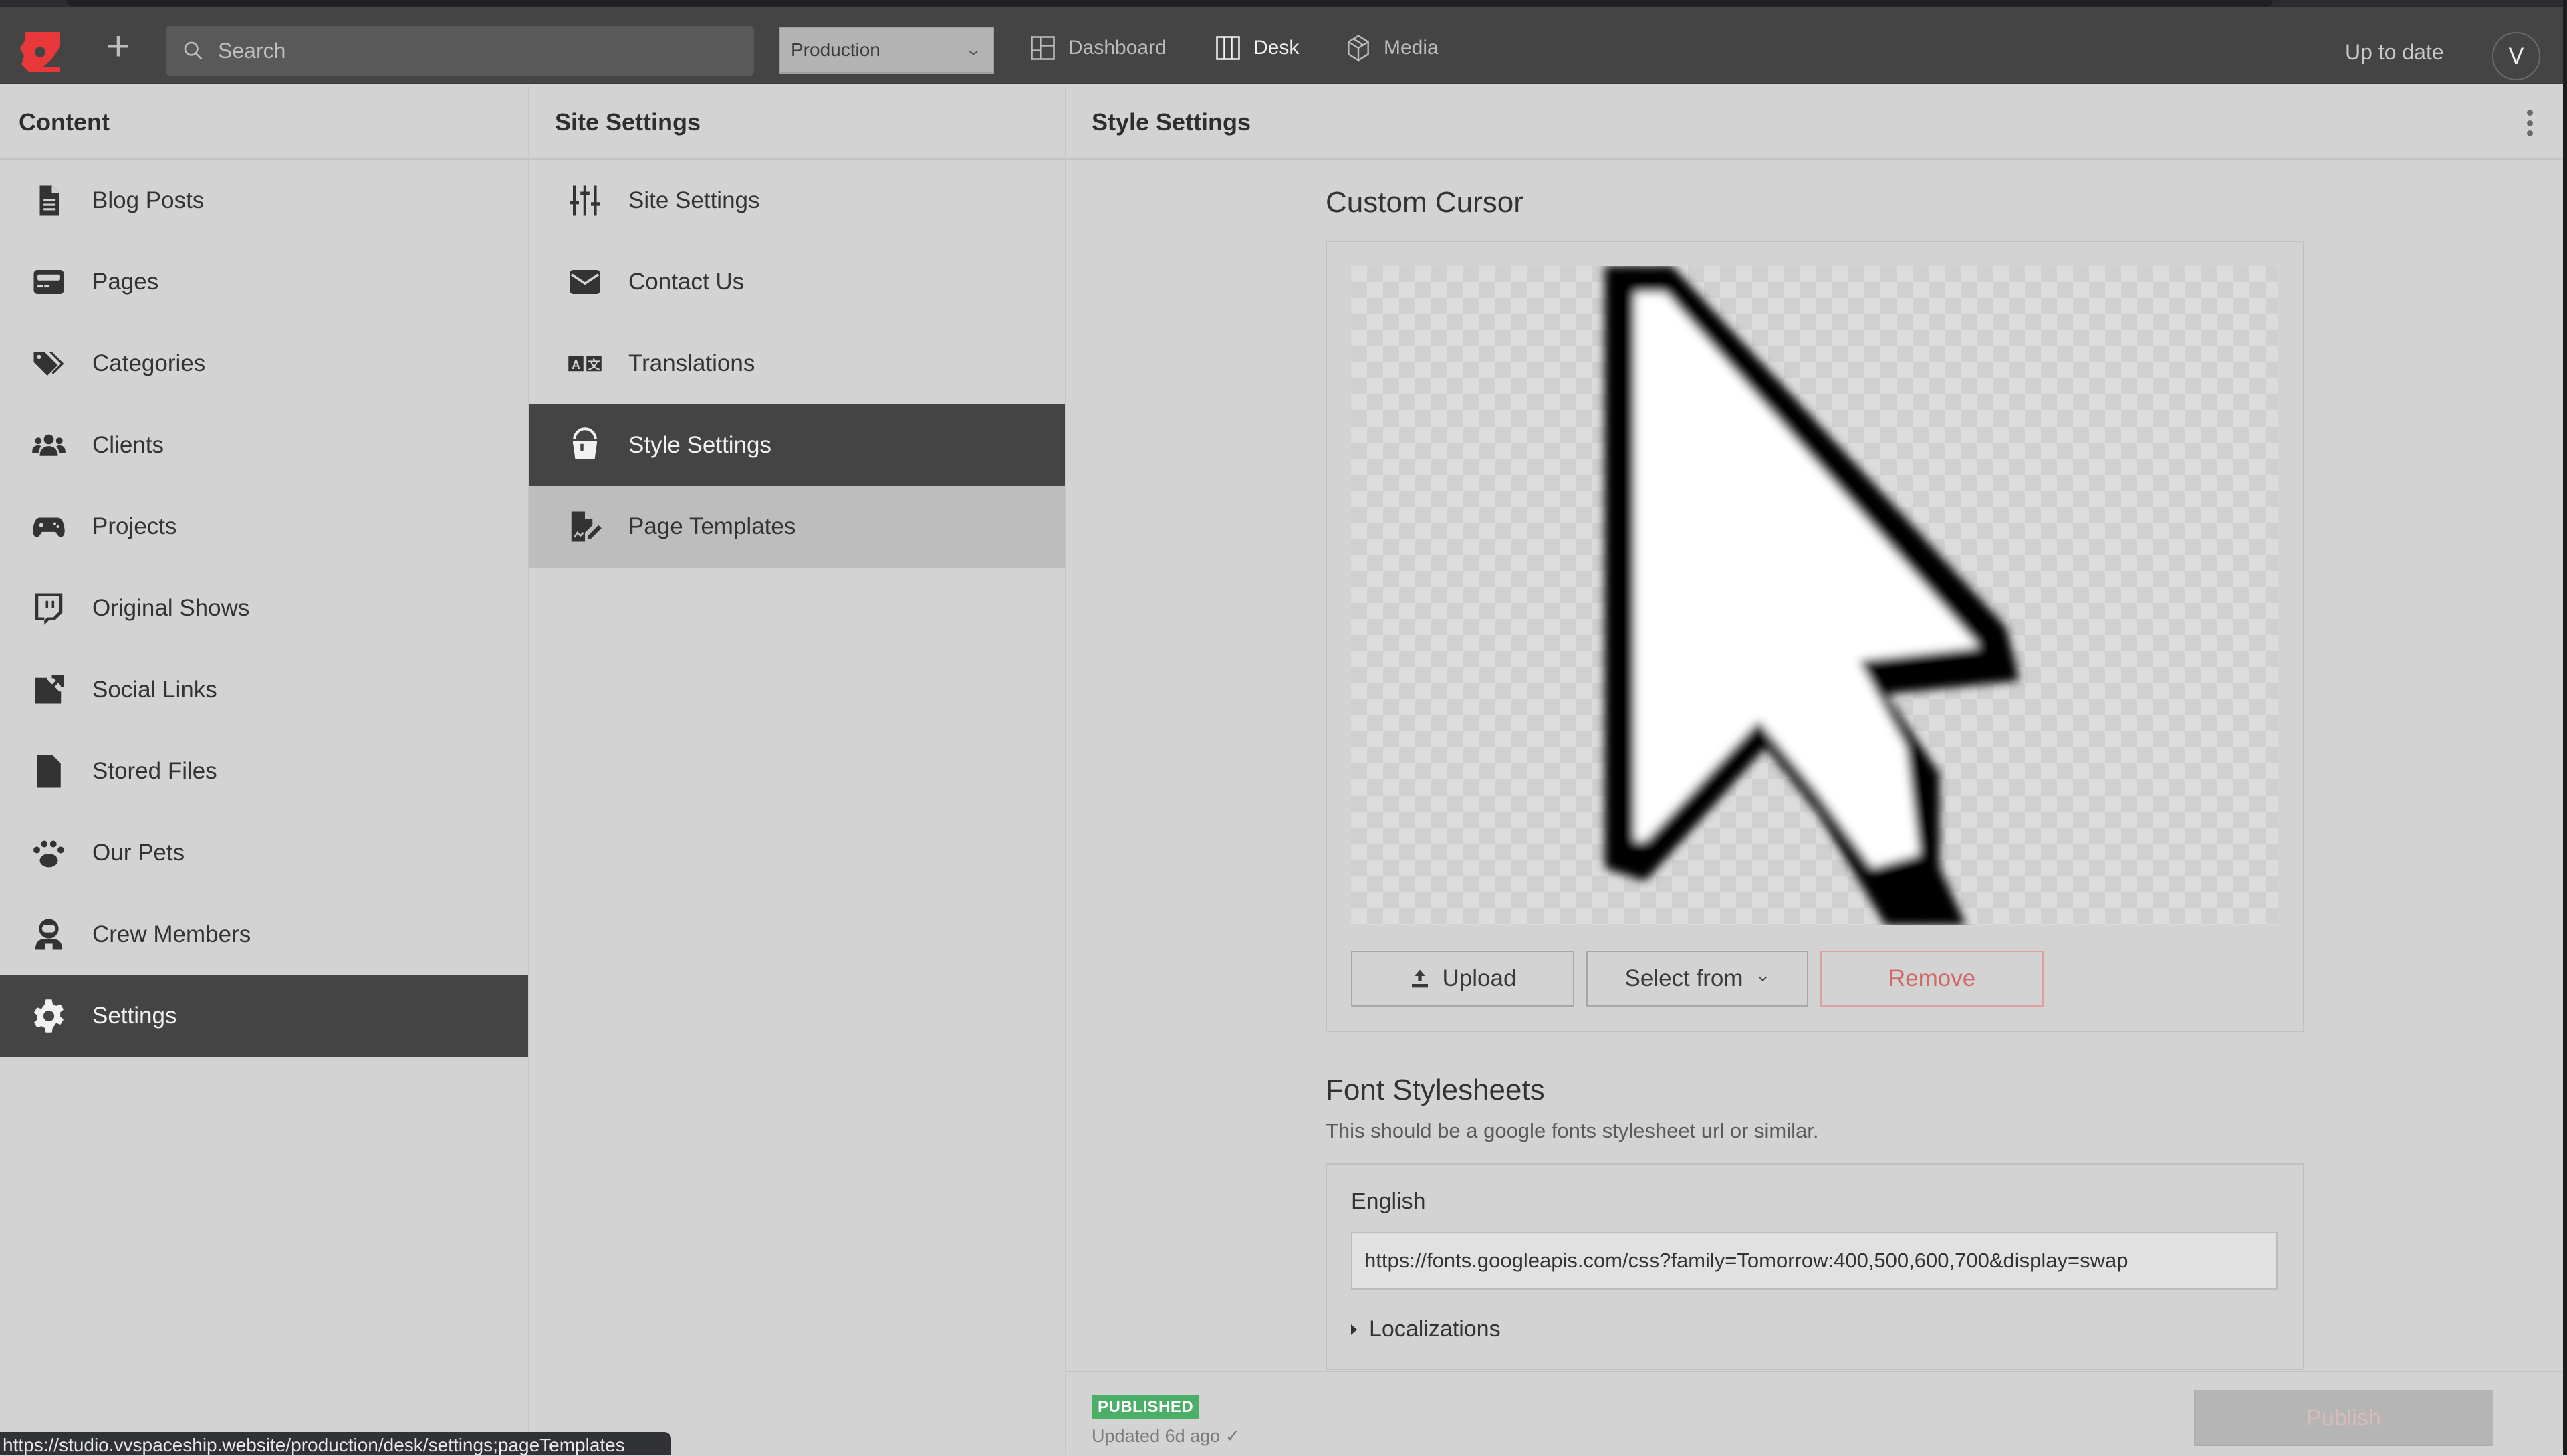  I want to click on settings-item-page-templates: Page Templates, so click(797, 527).